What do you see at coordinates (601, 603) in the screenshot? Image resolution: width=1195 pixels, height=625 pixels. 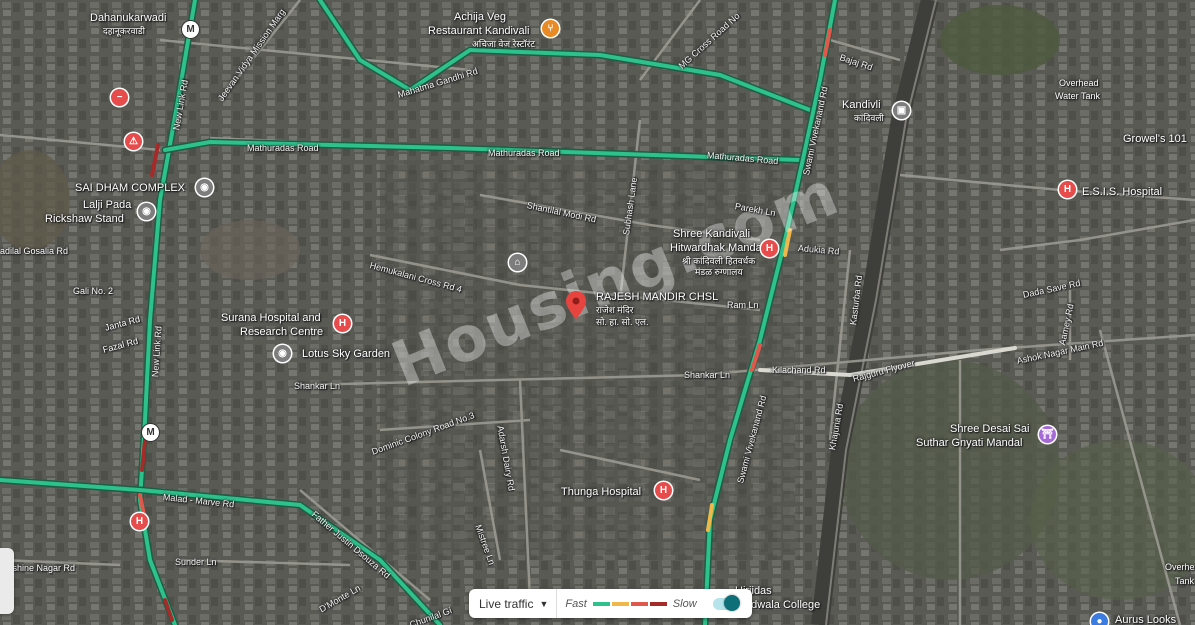 I see `traffic-swatch-fast` at bounding box center [601, 603].